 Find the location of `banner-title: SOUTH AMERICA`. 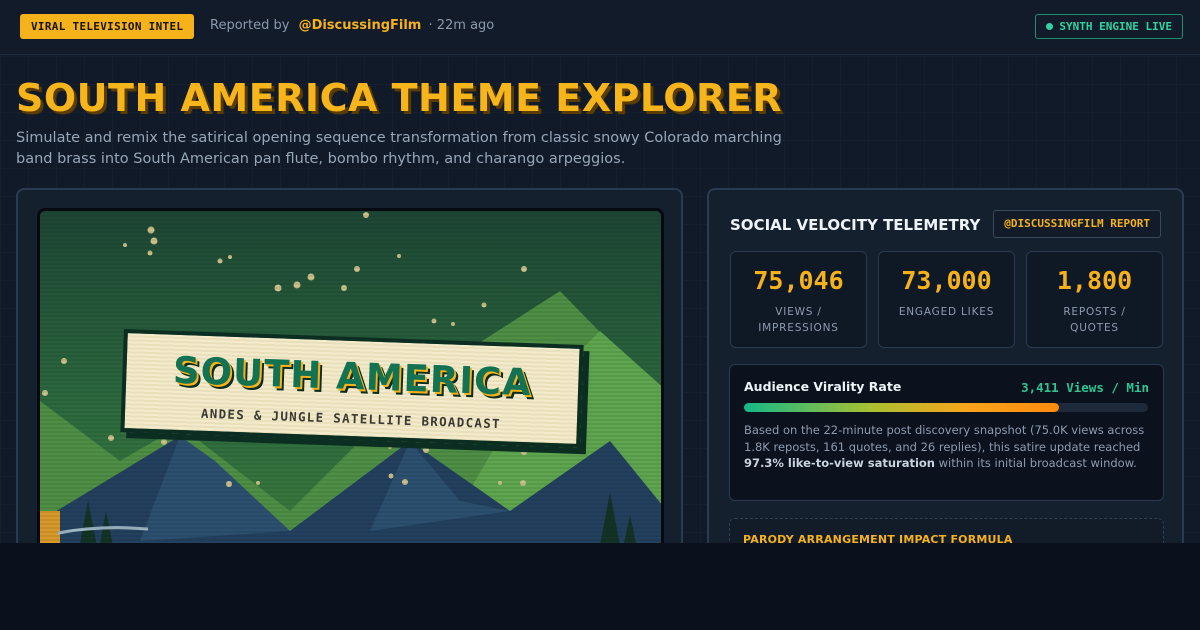

banner-title: SOUTH AMERICA is located at coordinates (352, 376).